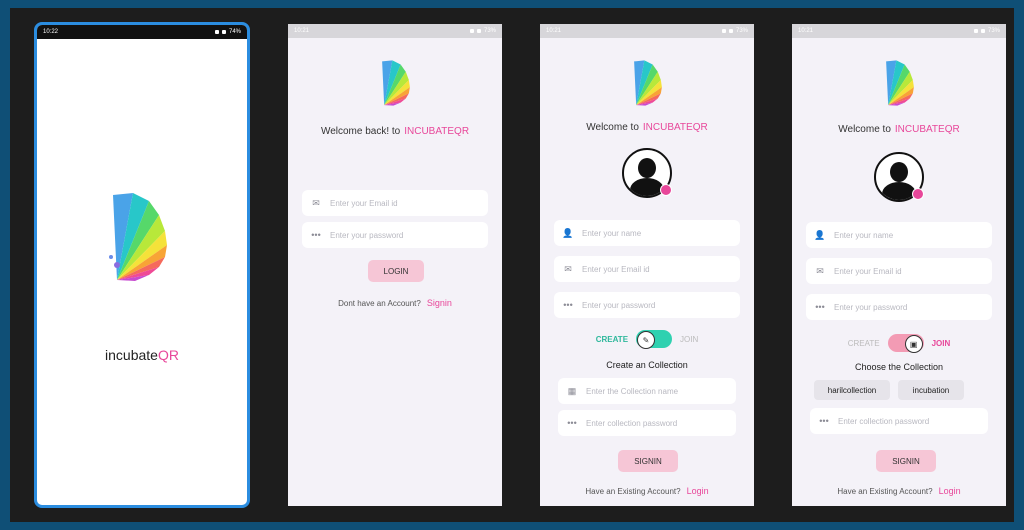 The width and height of the screenshot is (1024, 530). What do you see at coordinates (632, 391) in the screenshot?
I see `collection-name-placeholder: Enter the Collection name` at bounding box center [632, 391].